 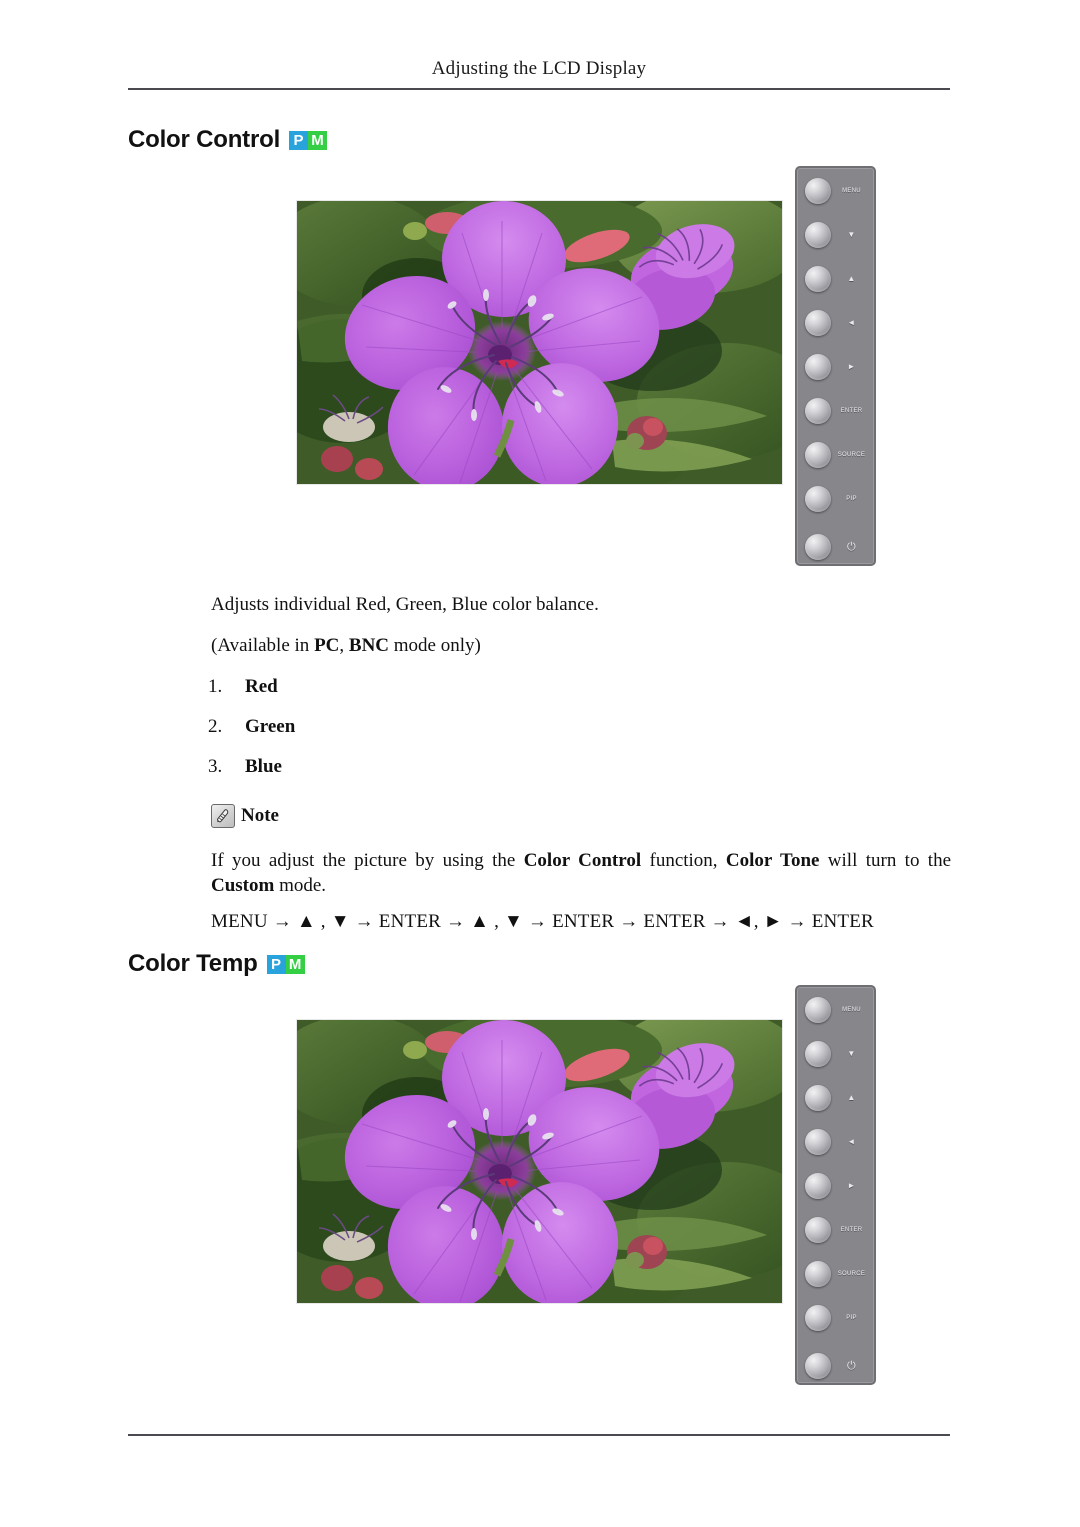 What do you see at coordinates (260, 815) in the screenshot?
I see `note-label: Note` at bounding box center [260, 815].